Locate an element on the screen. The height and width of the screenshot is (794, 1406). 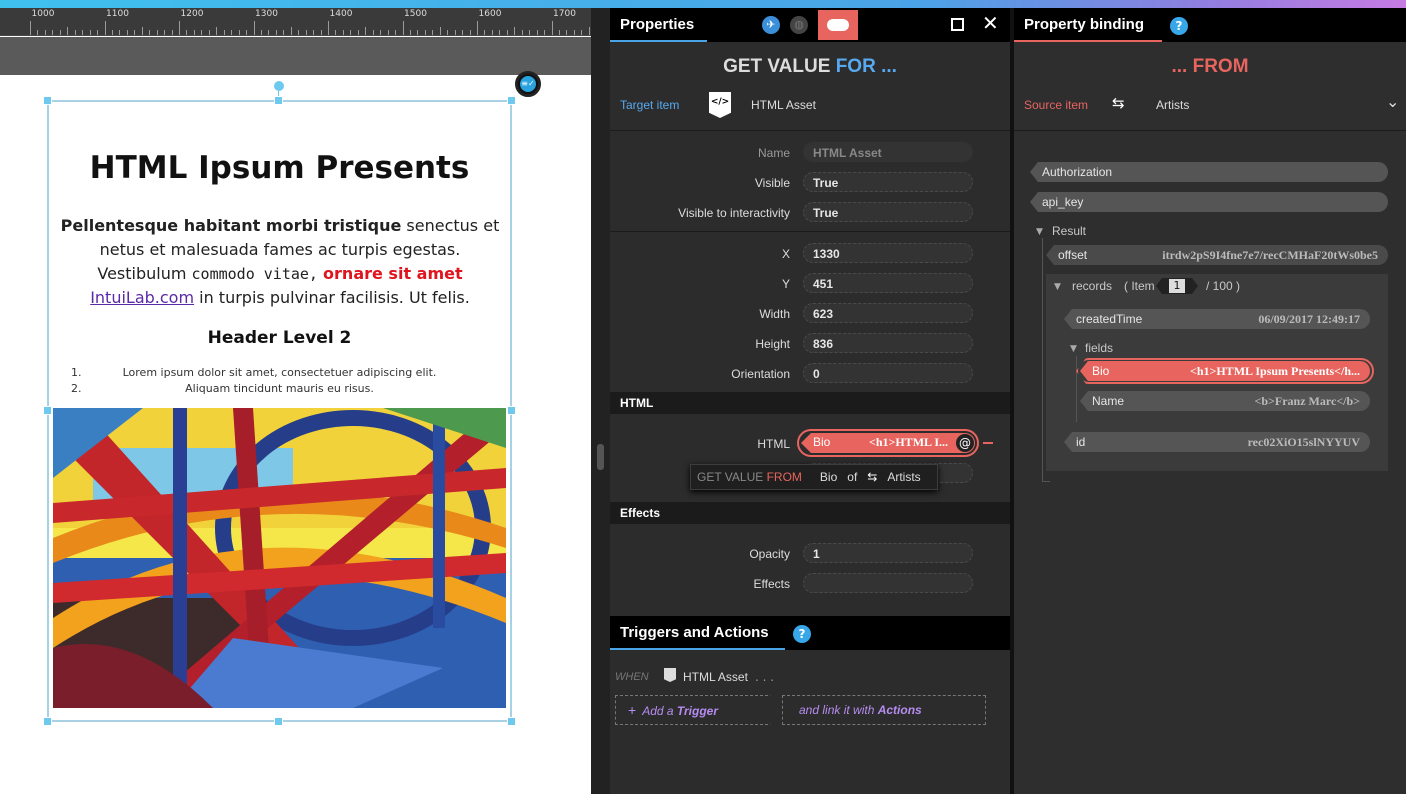
doc-para-red: ornare sit amet is located at coordinates (393, 273).